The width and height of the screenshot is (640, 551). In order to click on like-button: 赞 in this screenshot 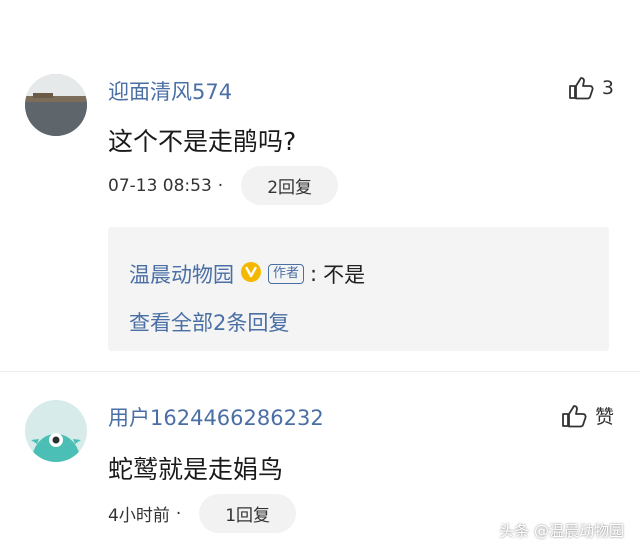, I will do `click(587, 415)`.